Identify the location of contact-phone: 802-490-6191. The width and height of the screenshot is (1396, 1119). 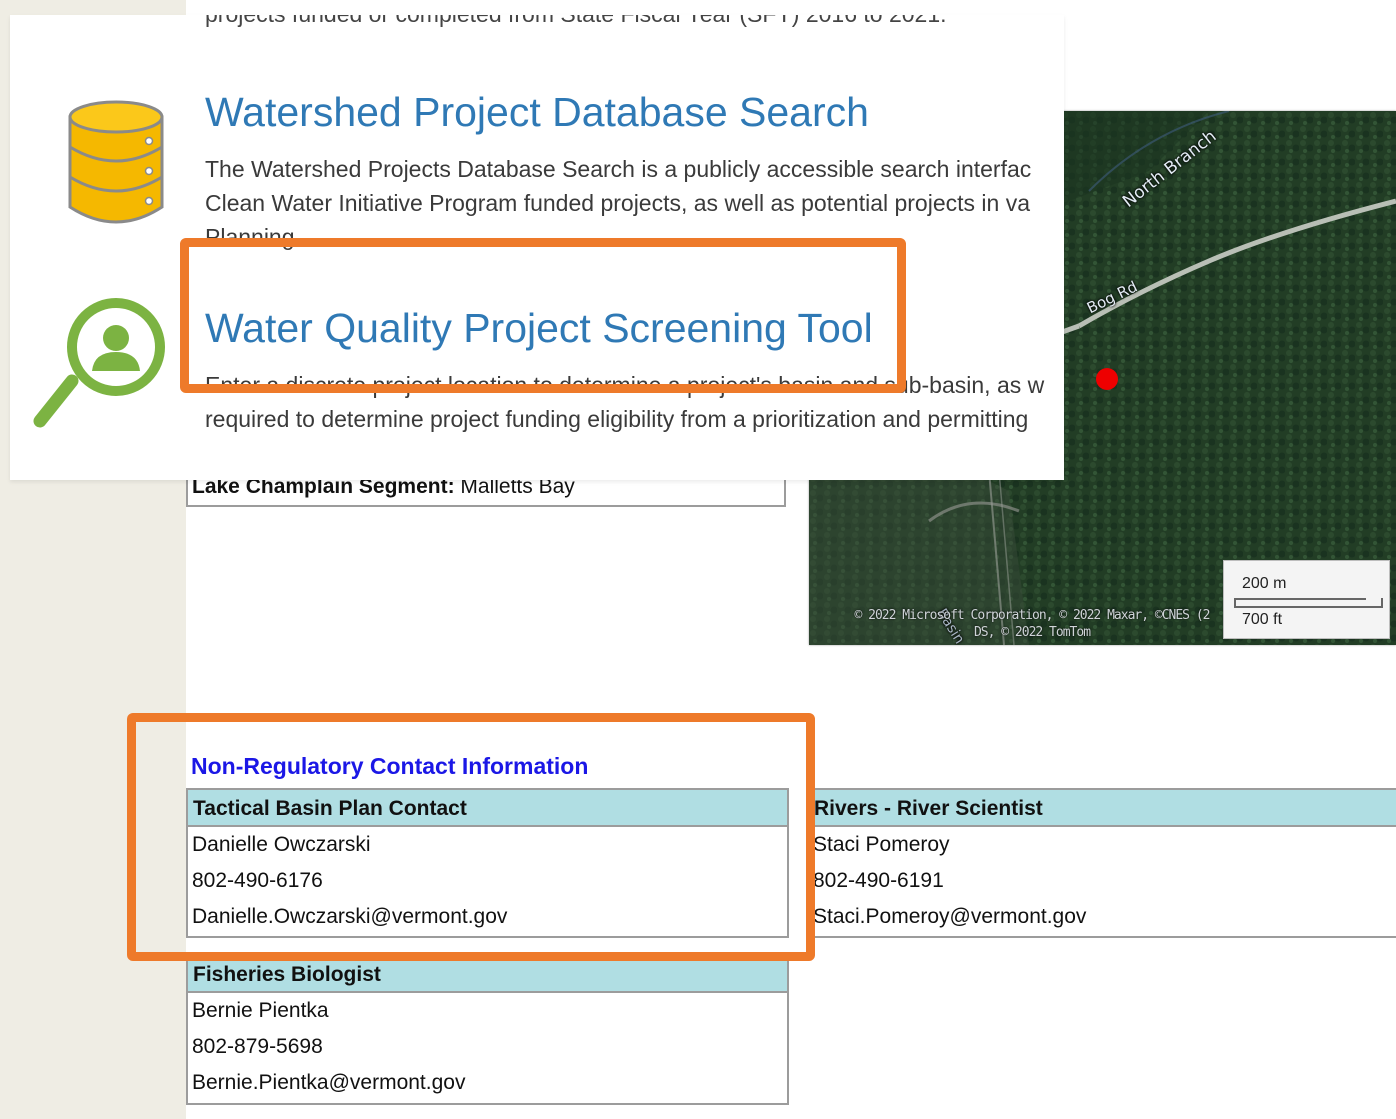
(878, 880).